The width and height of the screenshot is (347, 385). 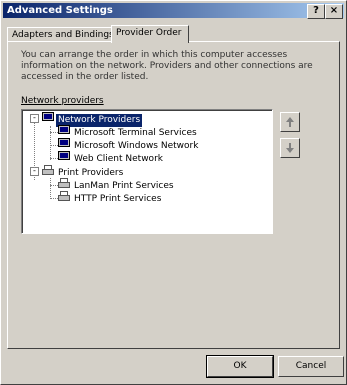 I want to click on network-providers-label: Network providers, so click(x=62, y=101).